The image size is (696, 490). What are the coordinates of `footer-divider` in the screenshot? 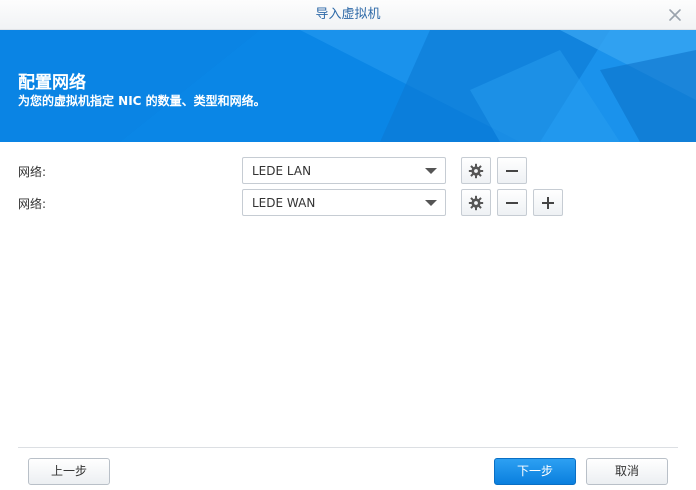 It's located at (348, 447).